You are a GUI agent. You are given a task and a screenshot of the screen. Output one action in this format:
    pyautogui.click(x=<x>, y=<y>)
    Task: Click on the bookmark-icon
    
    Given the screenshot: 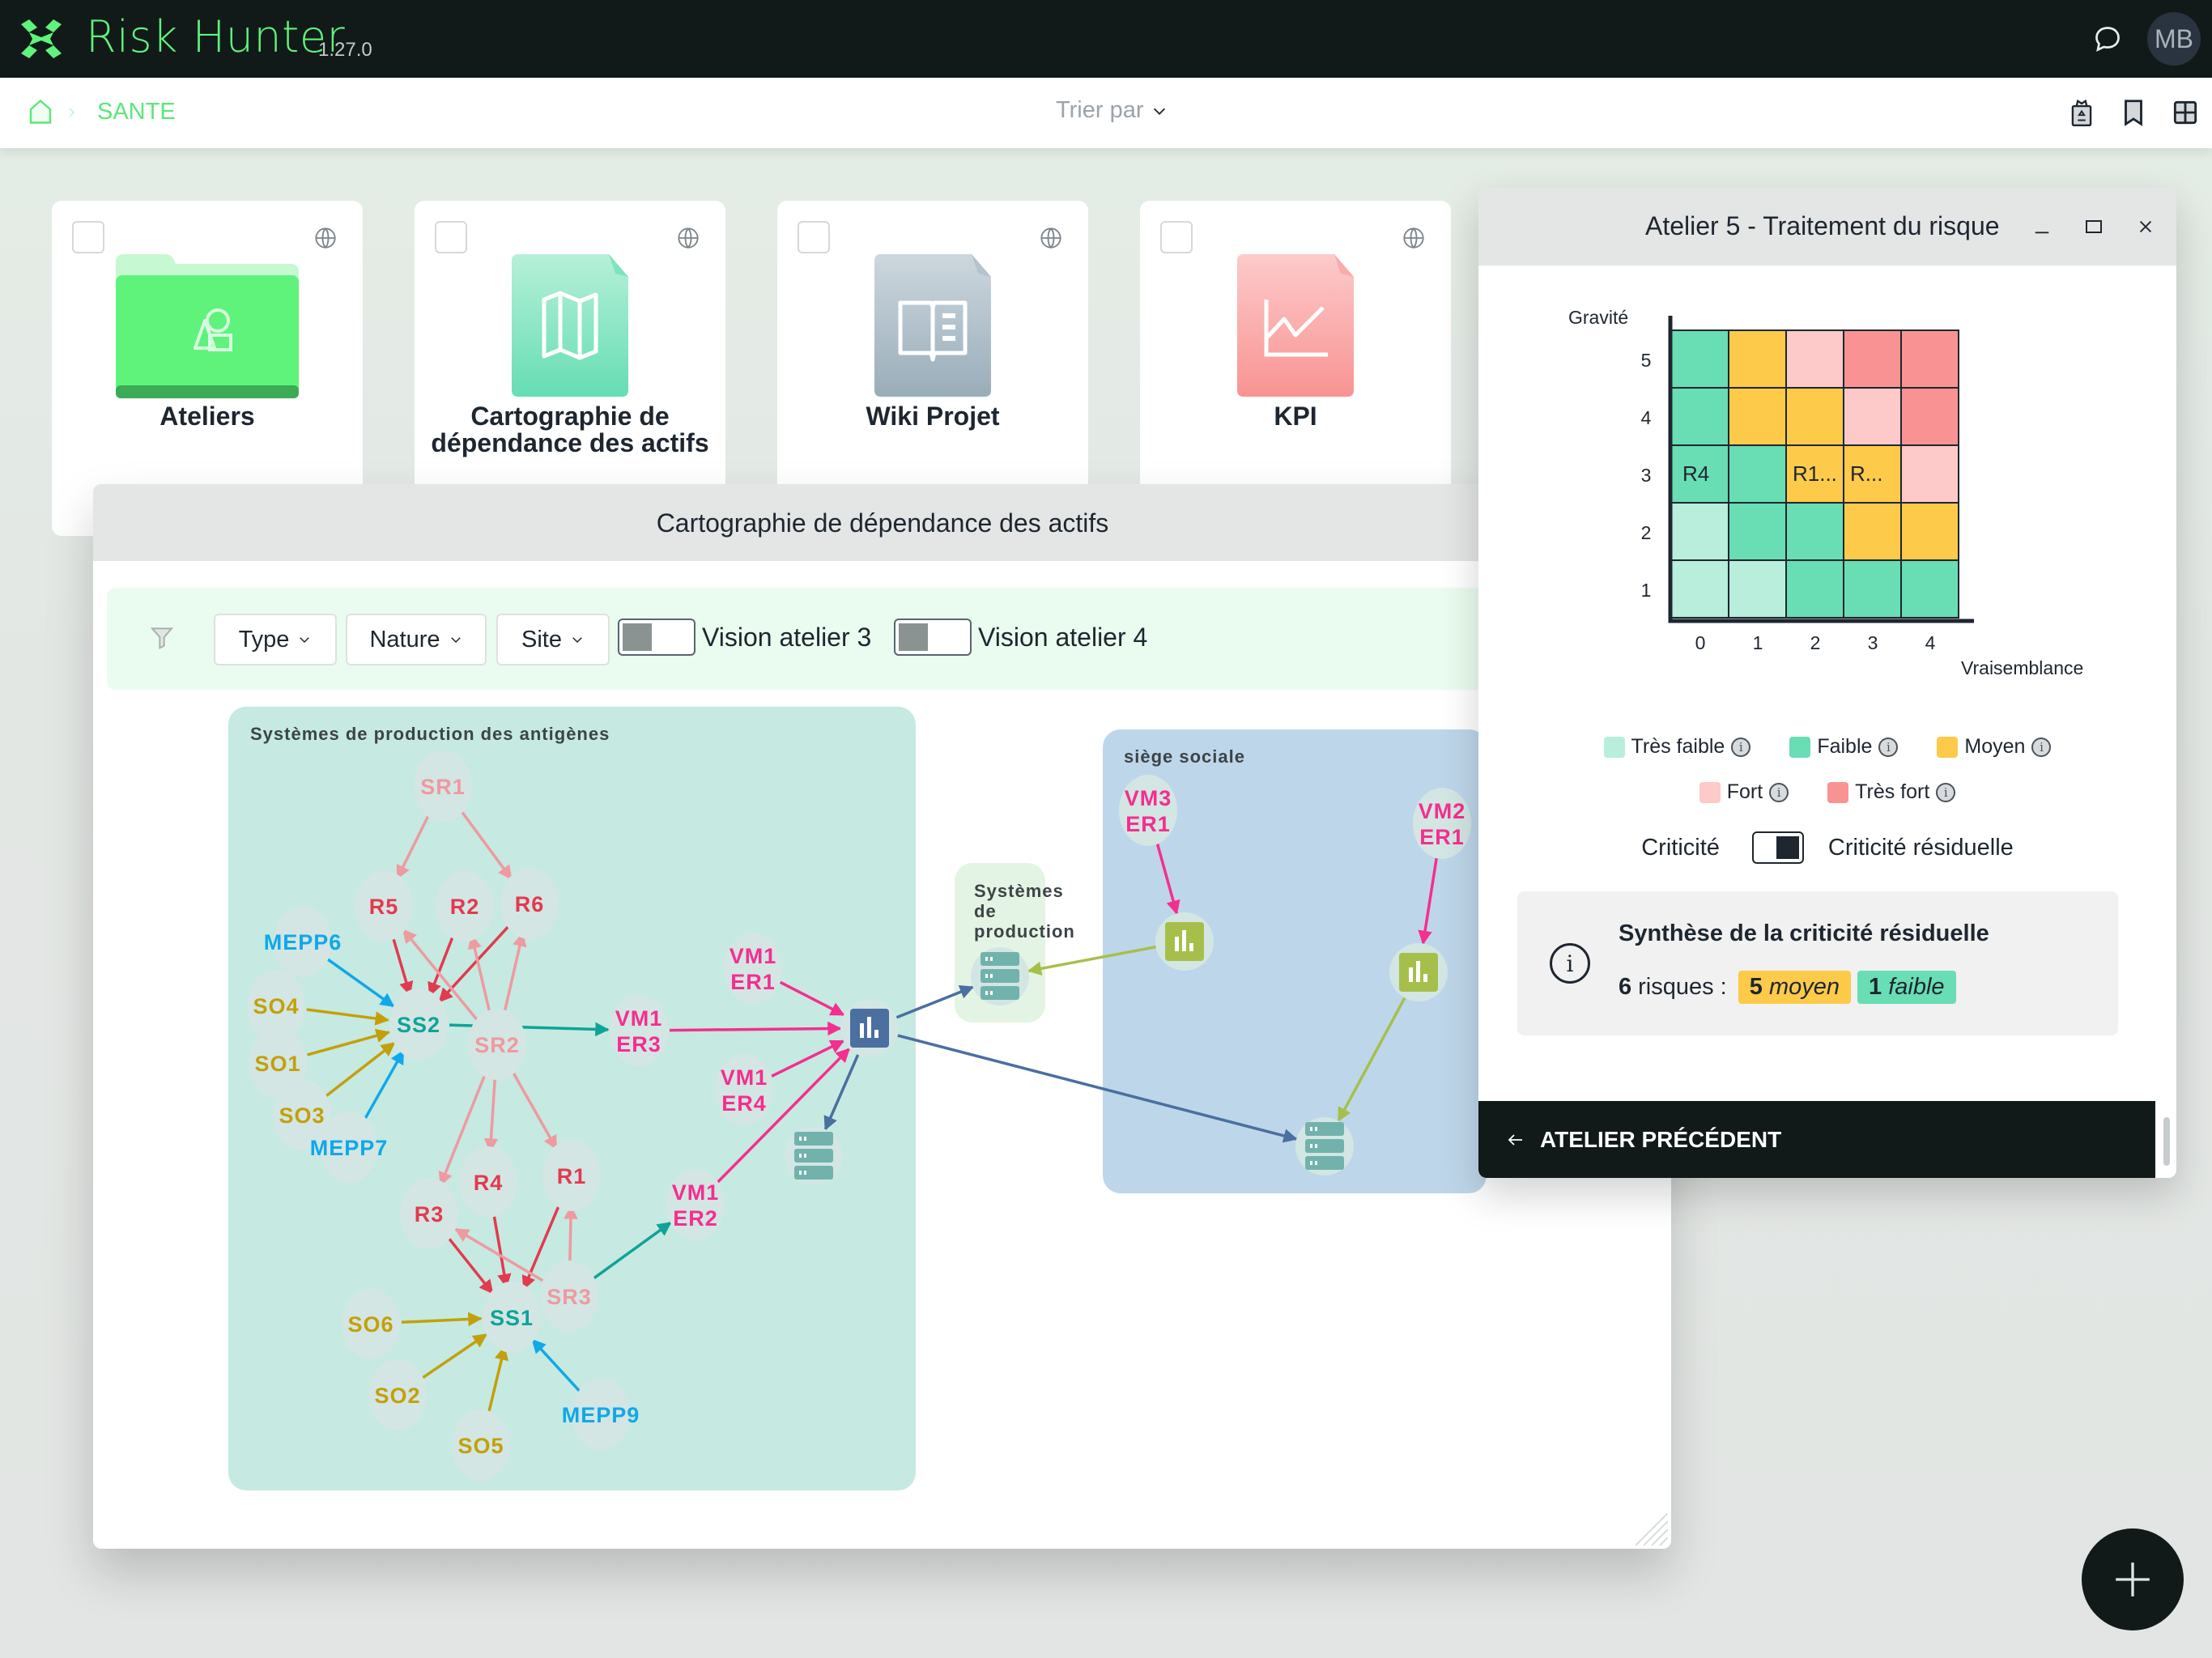 What is the action you would take?
    pyautogui.click(x=2133, y=112)
    